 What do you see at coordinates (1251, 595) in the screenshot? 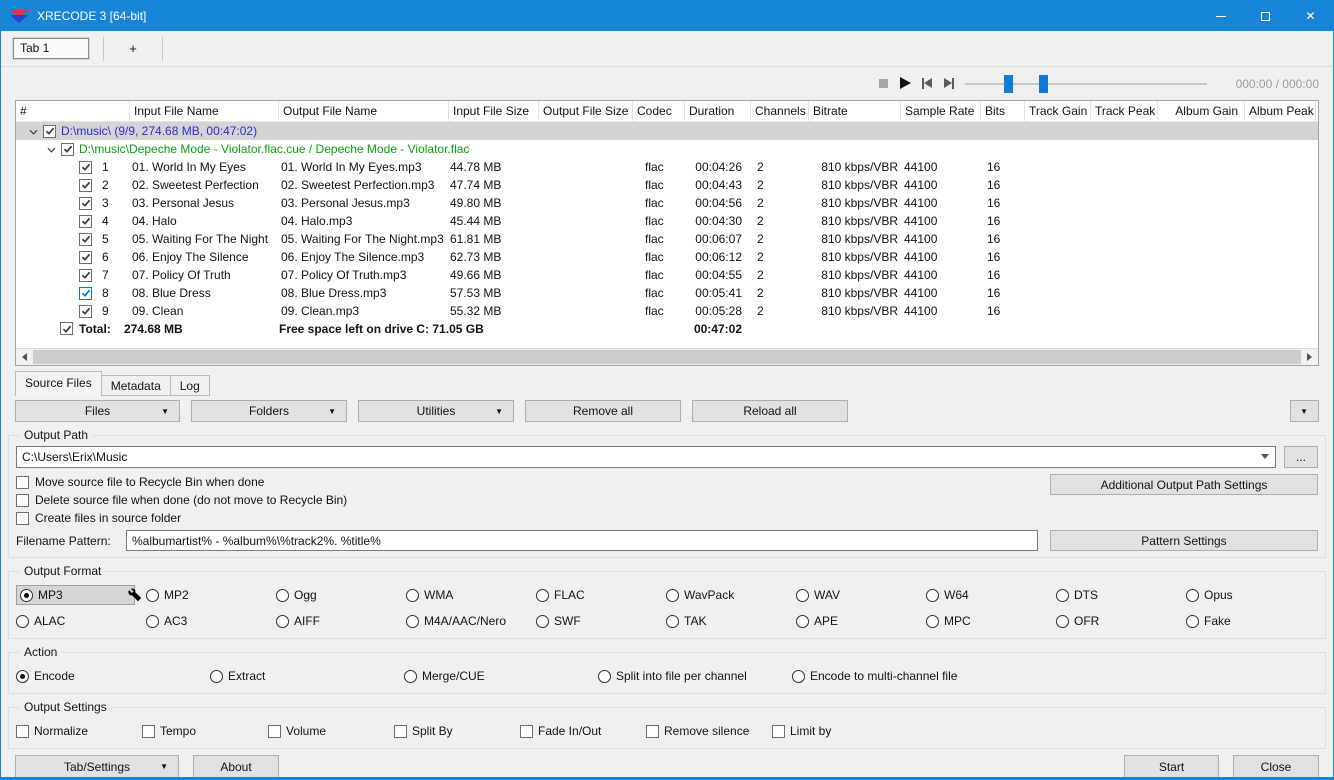
I see `format-option-opus: Opus` at bounding box center [1251, 595].